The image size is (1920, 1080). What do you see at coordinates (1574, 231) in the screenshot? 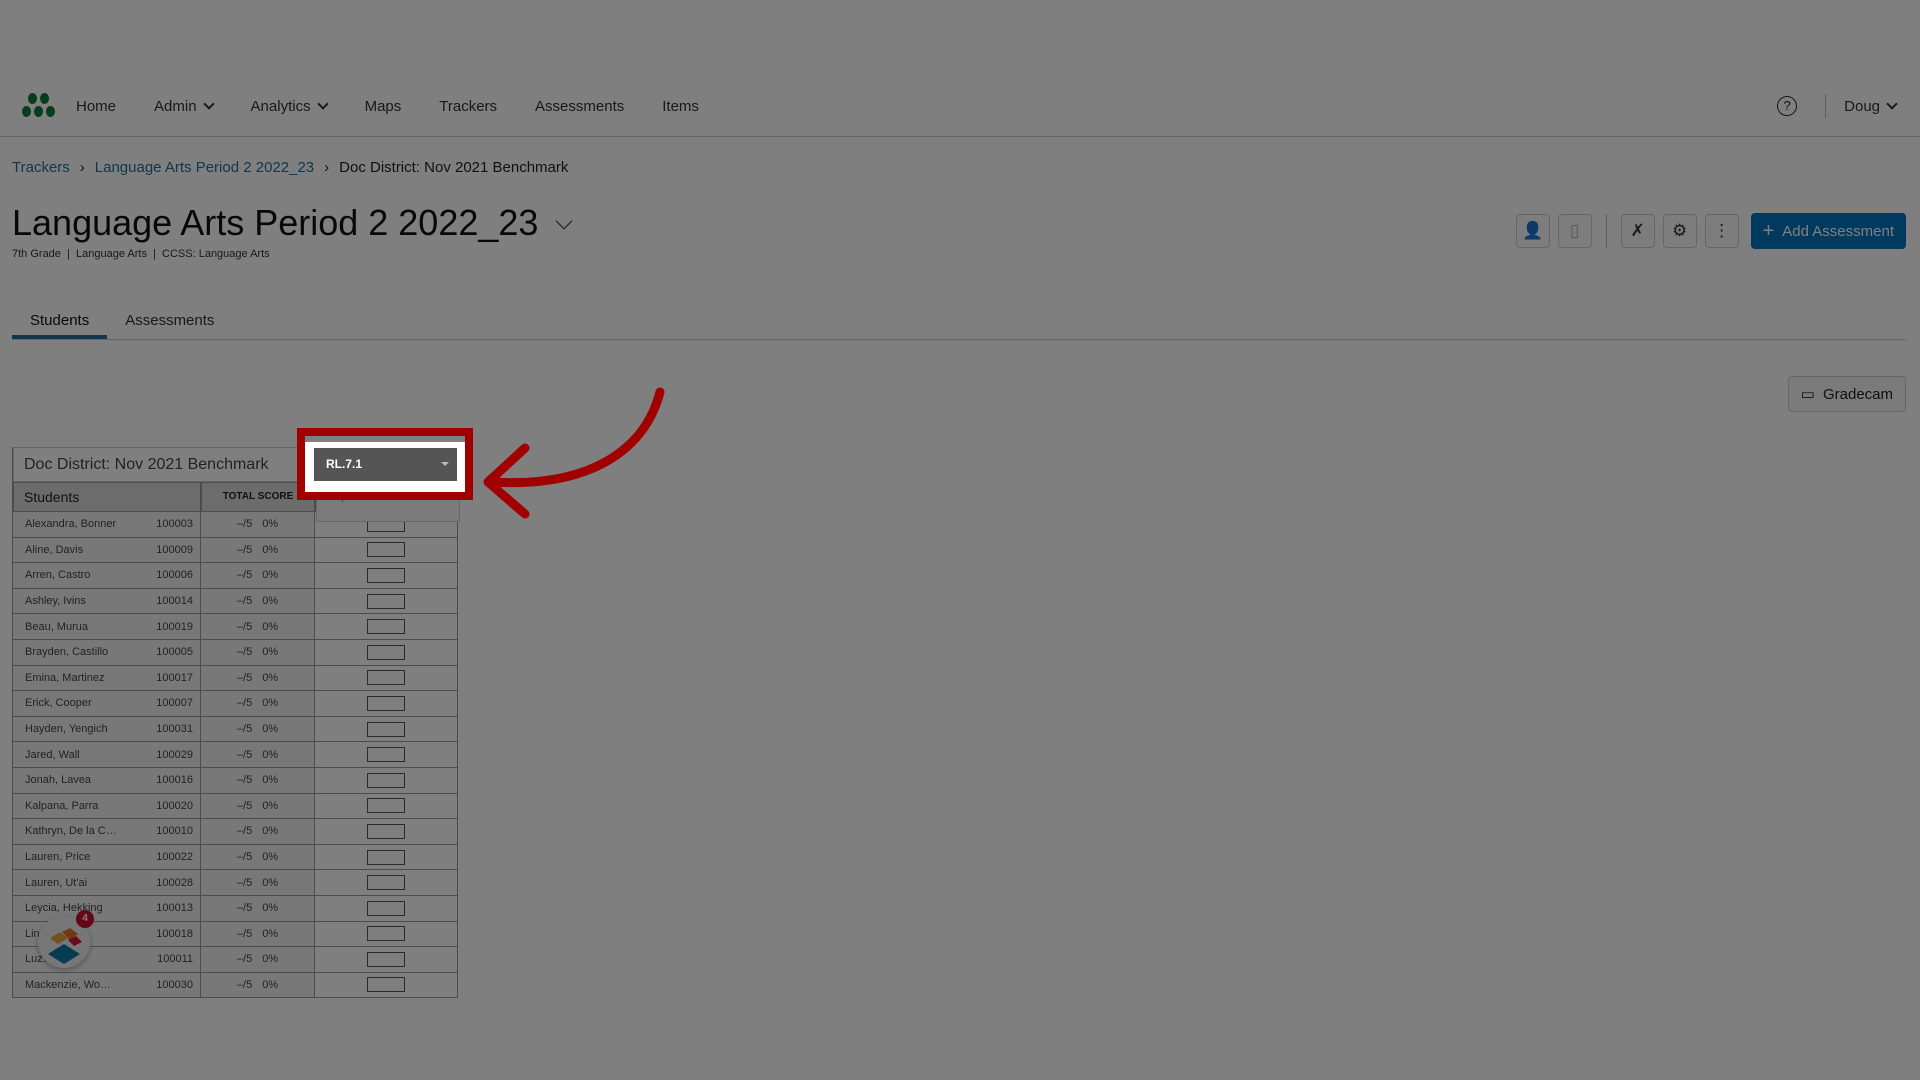
I see `notebook-icon: ▯` at bounding box center [1574, 231].